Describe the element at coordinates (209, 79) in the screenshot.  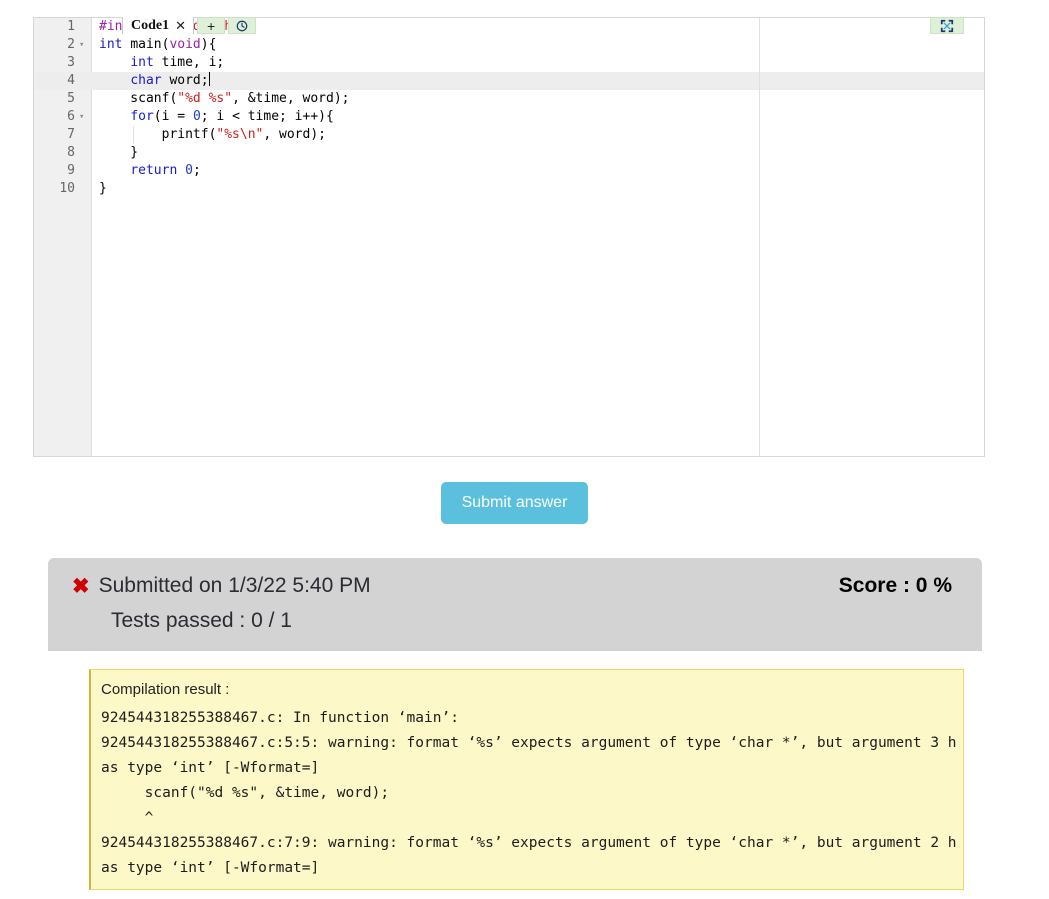
I see `text-cursor` at that location.